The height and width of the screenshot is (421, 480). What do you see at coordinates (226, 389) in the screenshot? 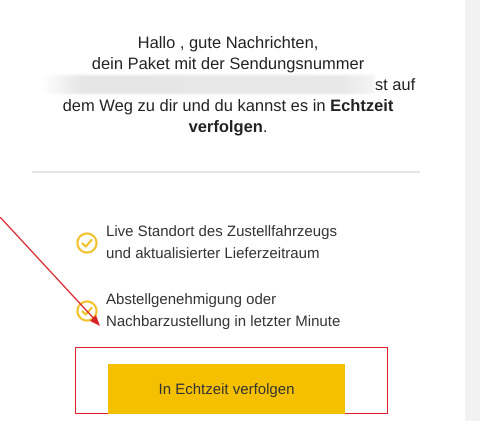
I see `track-button: In Echtzeit verfolgen` at bounding box center [226, 389].